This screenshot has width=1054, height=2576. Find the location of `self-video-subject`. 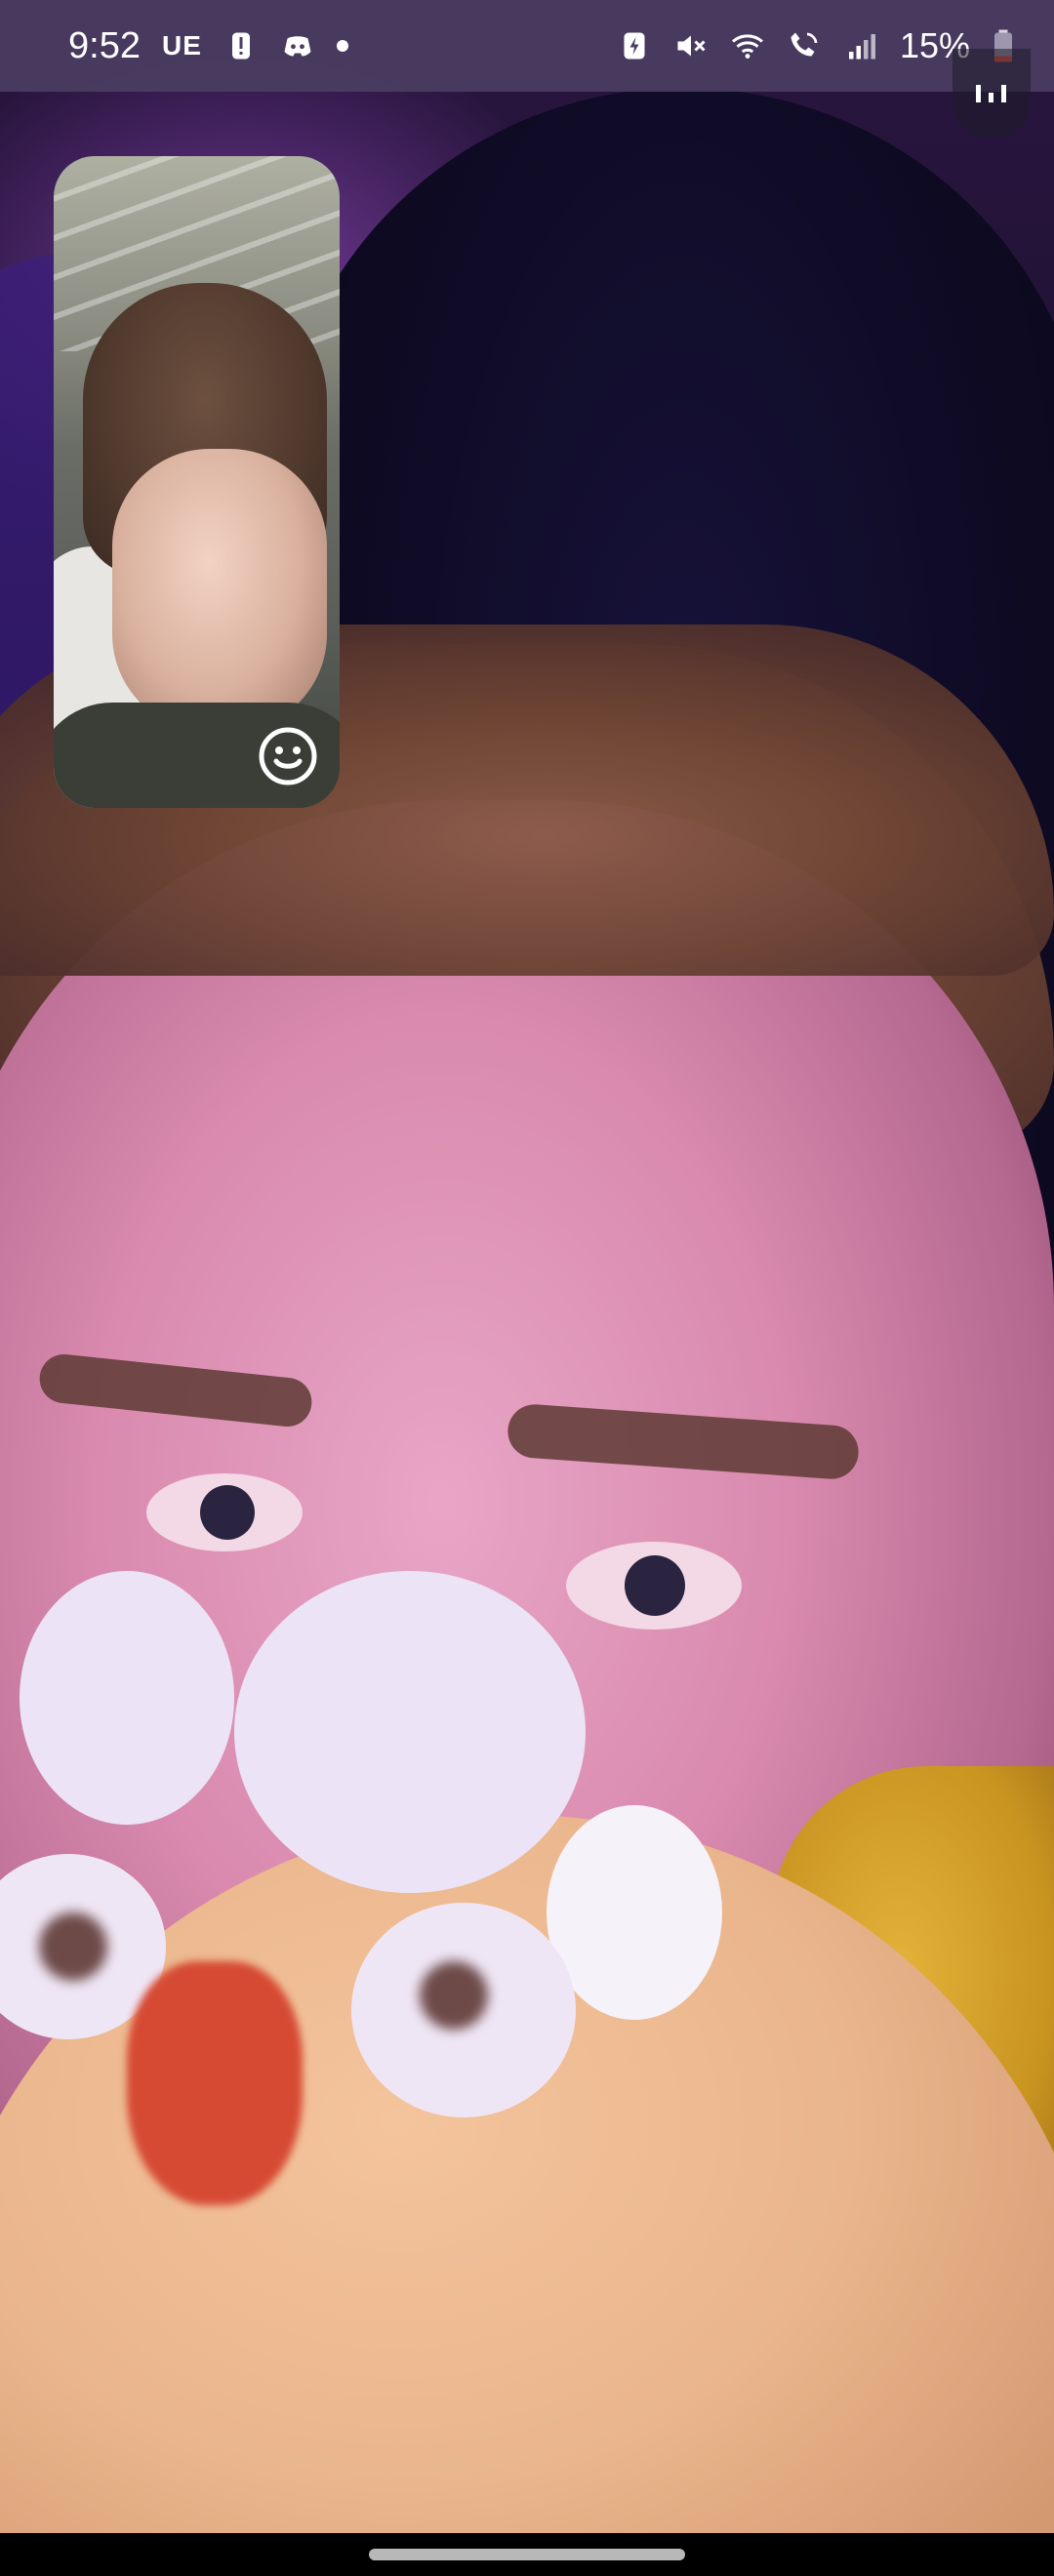

self-video-subject is located at coordinates (219, 590).